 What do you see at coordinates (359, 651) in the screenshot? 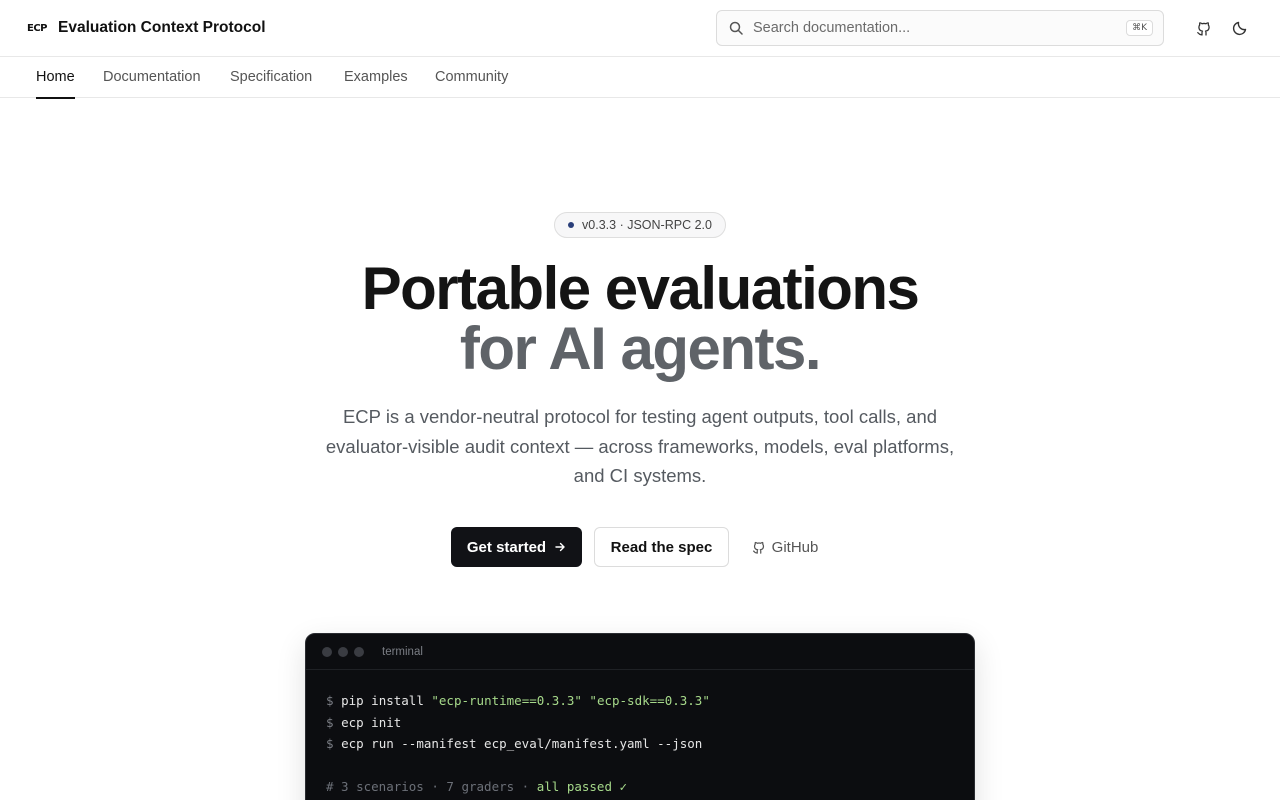
I see `window-dot-maximize` at bounding box center [359, 651].